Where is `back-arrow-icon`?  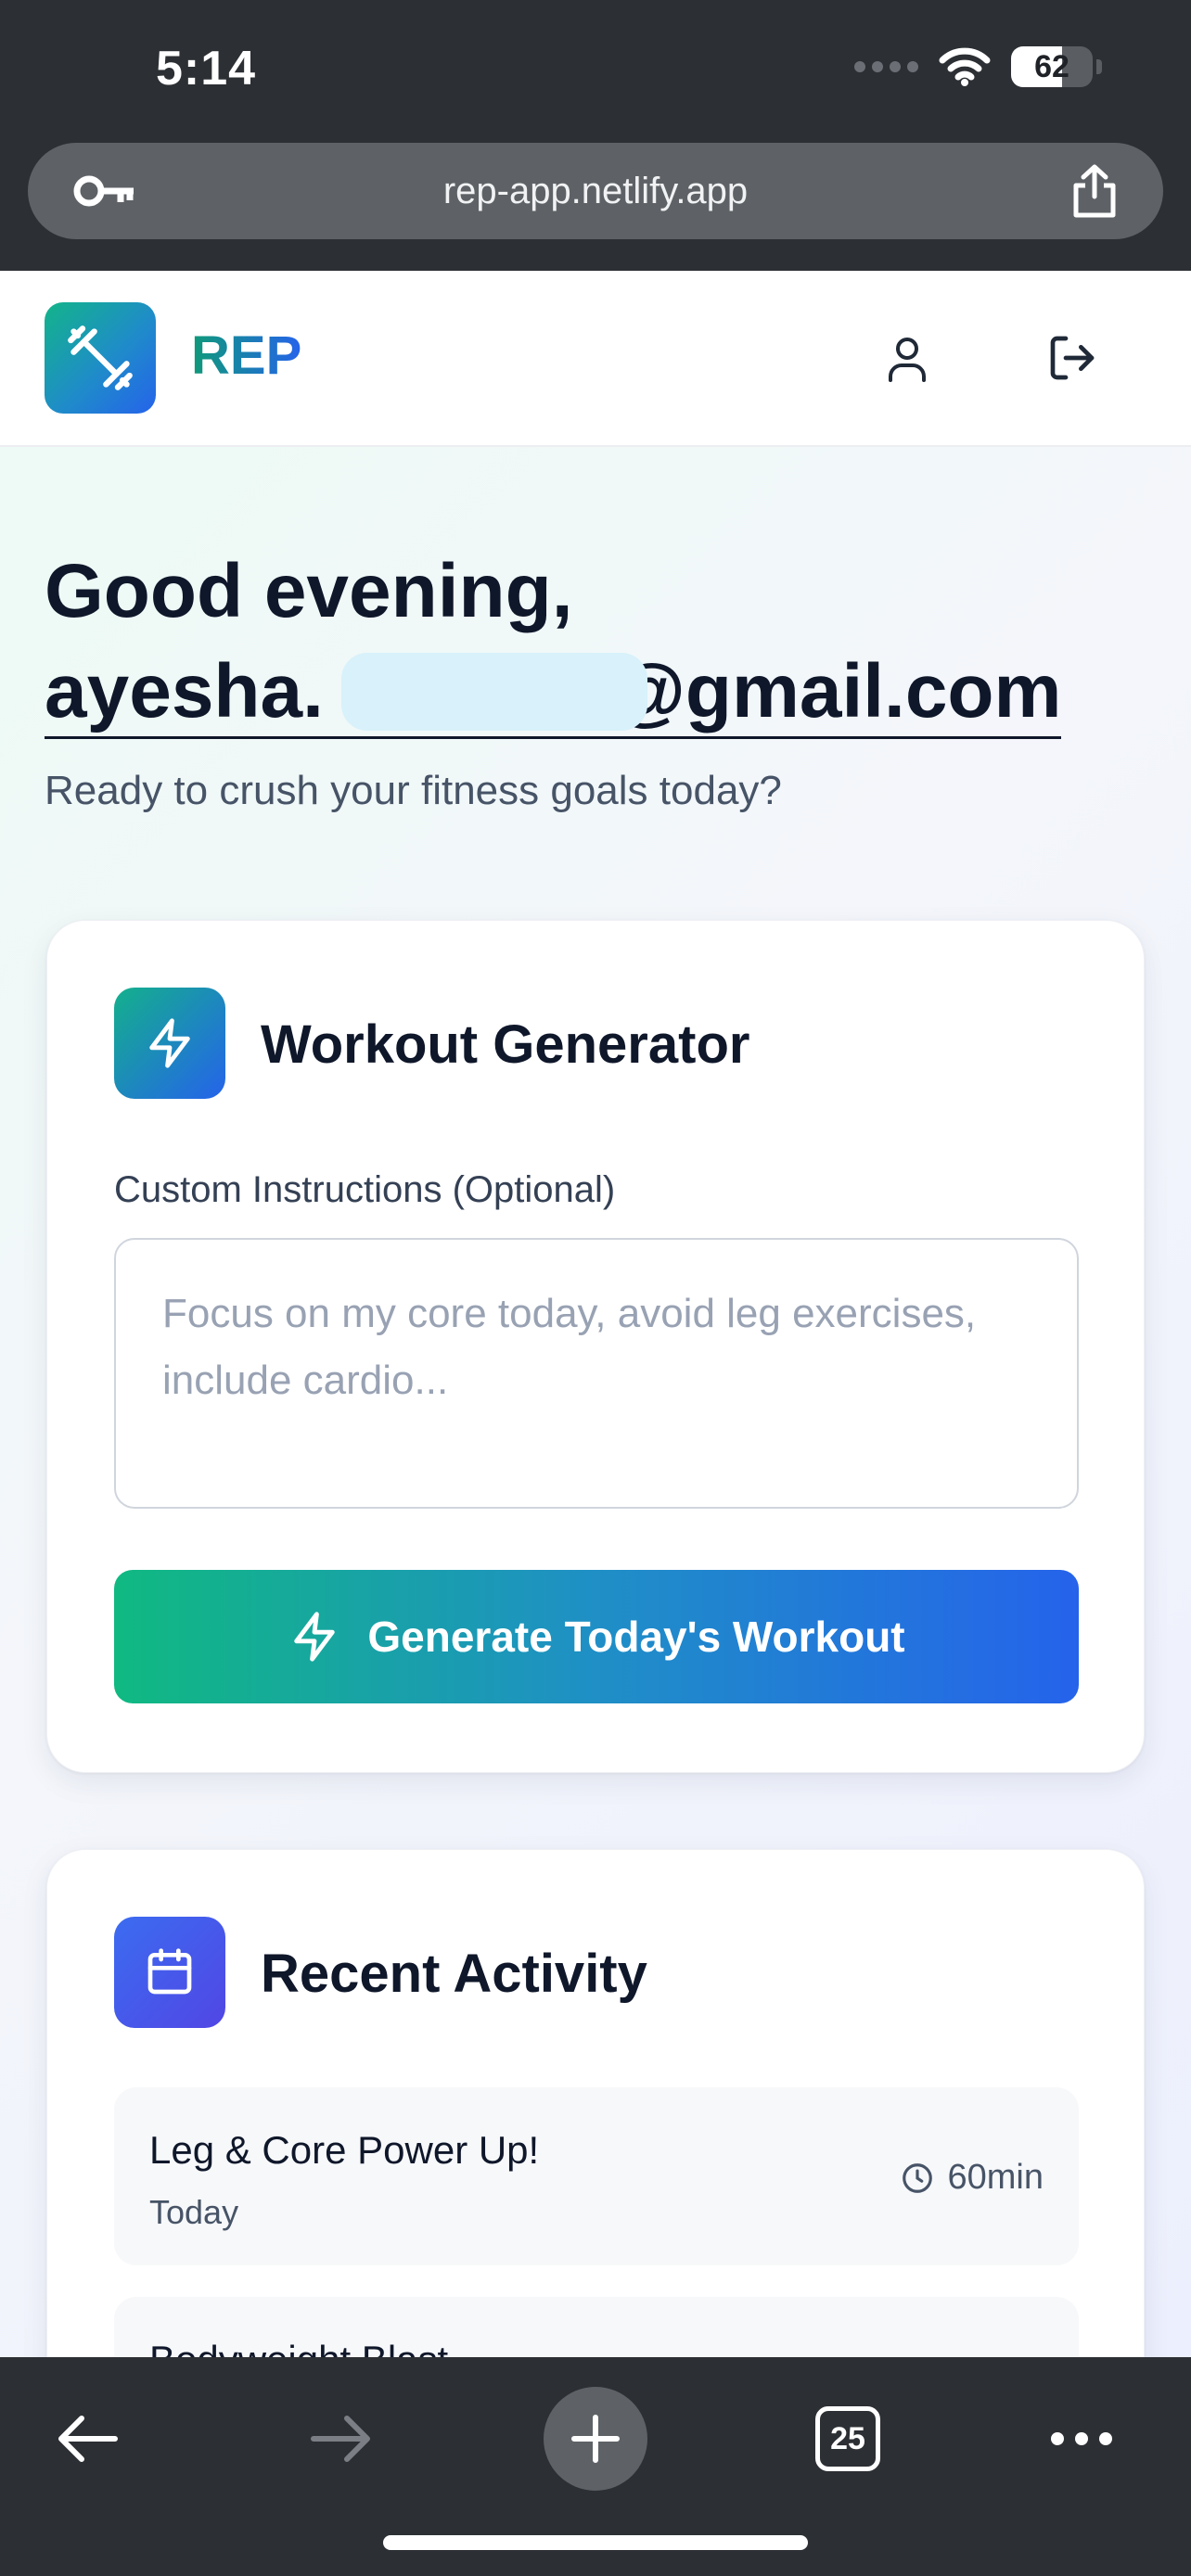 back-arrow-icon is located at coordinates (88, 2439).